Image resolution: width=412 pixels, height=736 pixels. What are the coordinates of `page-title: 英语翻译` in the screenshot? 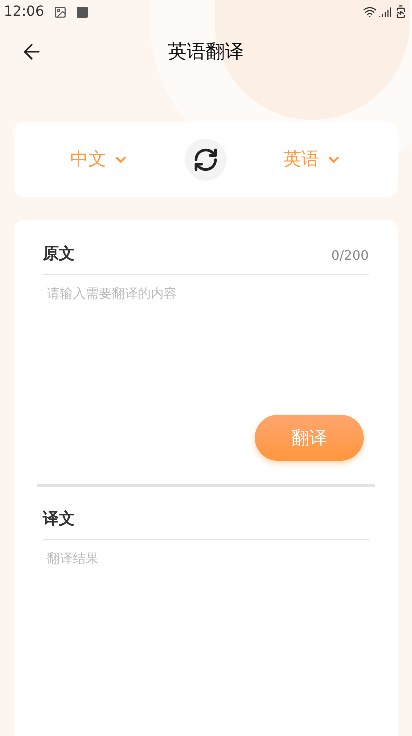 It's located at (206, 52).